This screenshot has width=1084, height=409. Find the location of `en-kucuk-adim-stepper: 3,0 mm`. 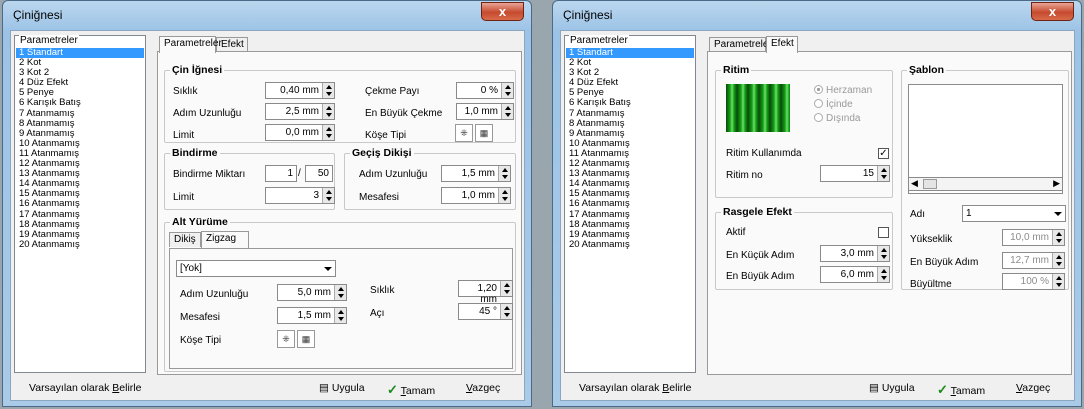

en-kucuk-adim-stepper: 3,0 mm is located at coordinates (855, 253).